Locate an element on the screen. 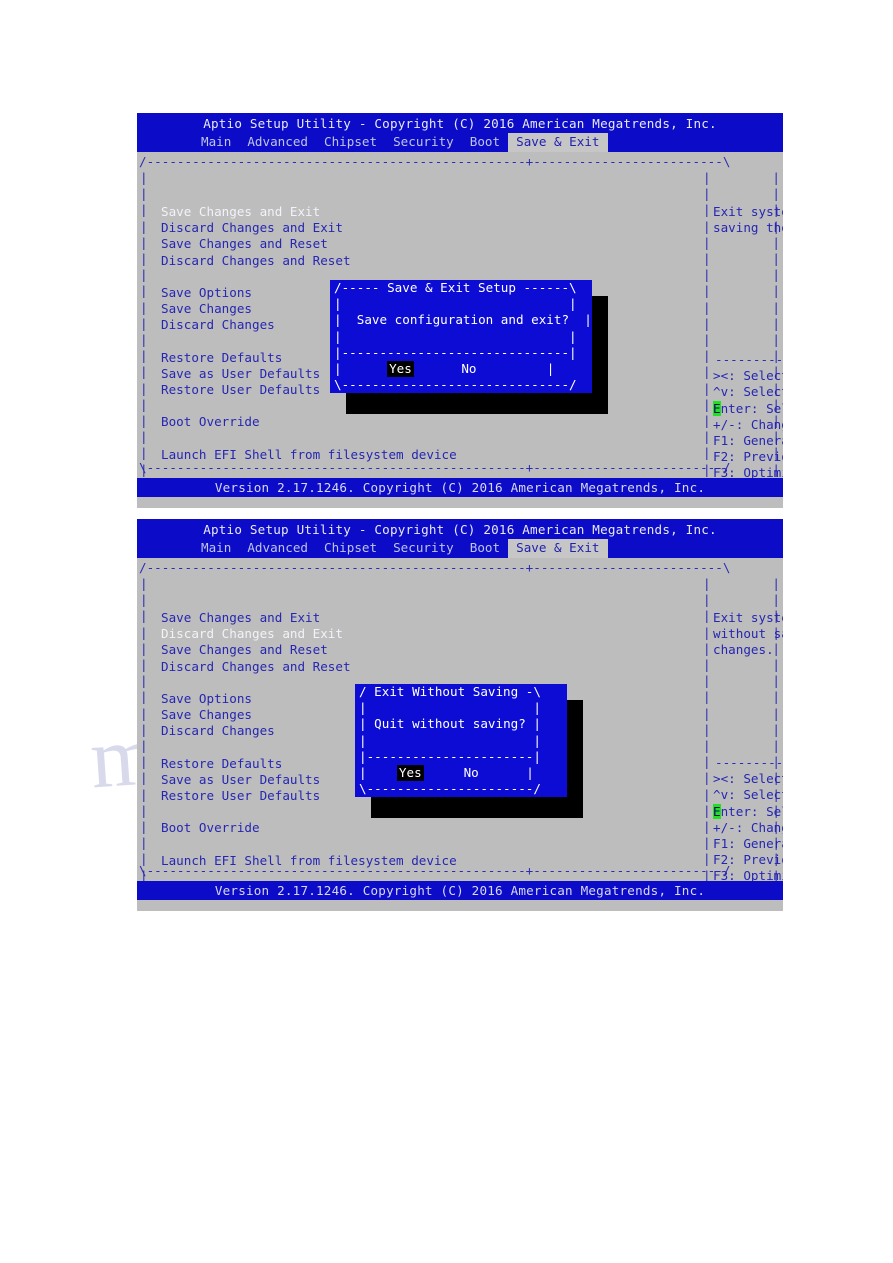 The width and height of the screenshot is (893, 1263). help-text-line: Exit system setup is located at coordinates (748, 617).